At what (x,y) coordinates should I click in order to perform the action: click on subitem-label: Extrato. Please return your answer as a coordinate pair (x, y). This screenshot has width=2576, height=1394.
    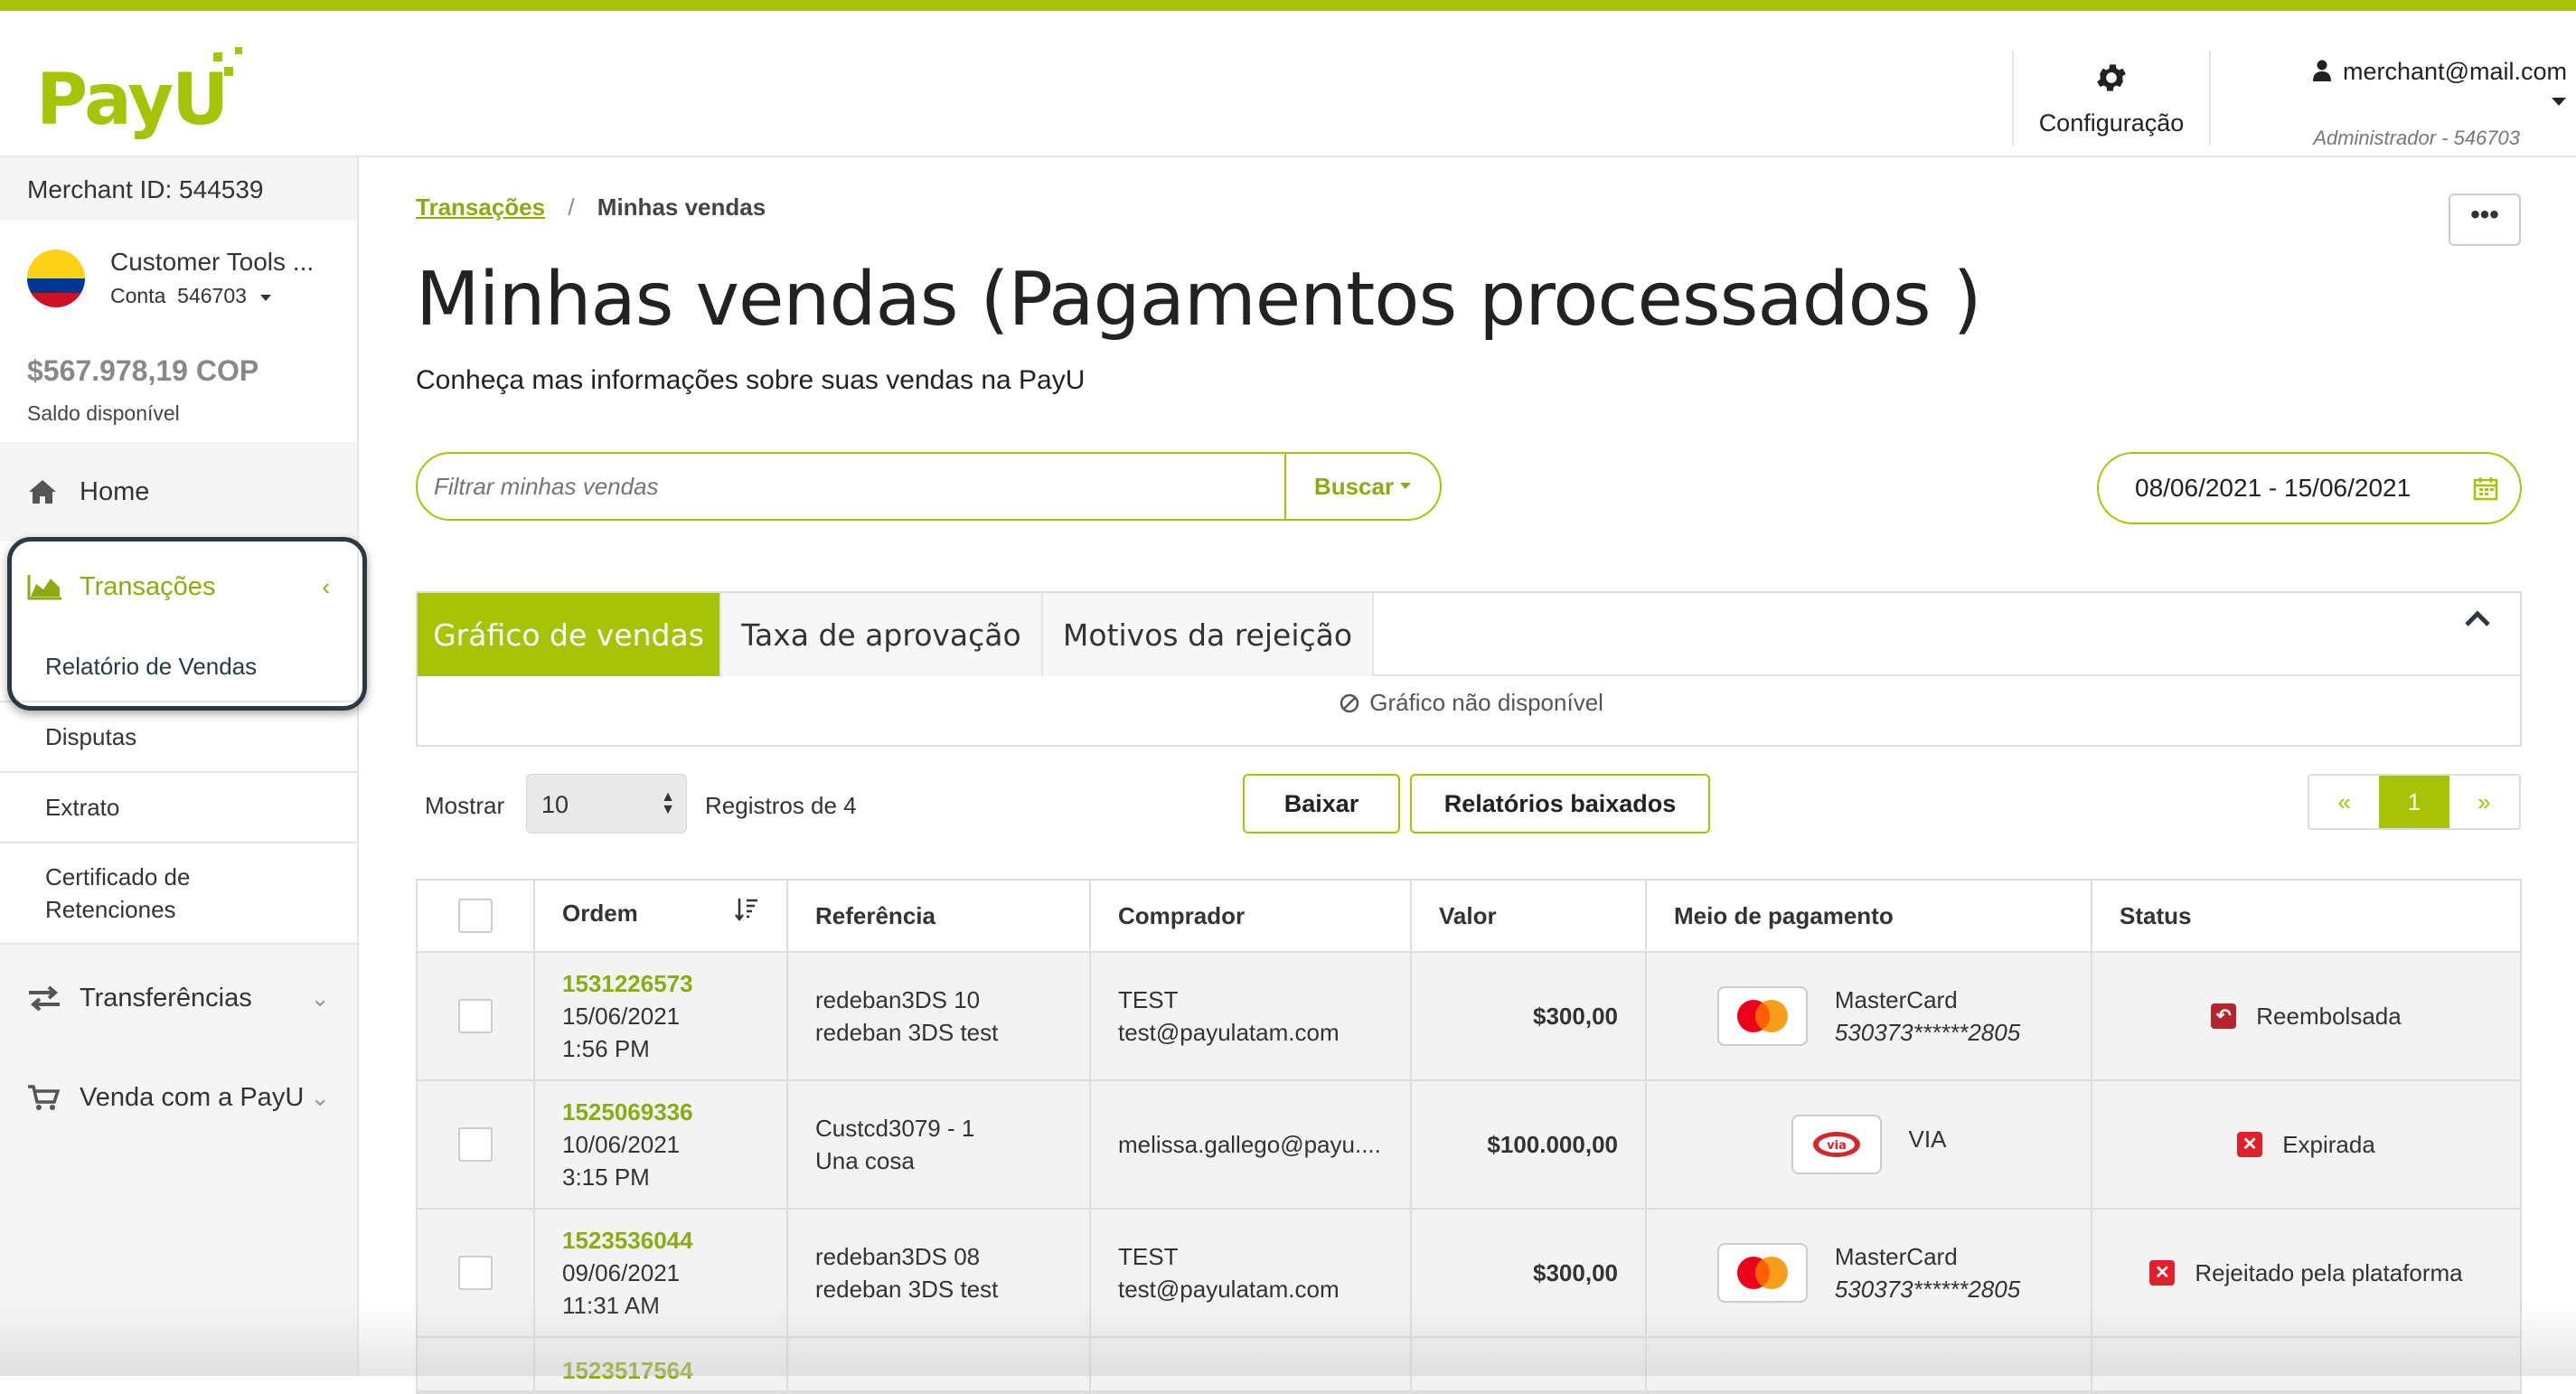
    Looking at the image, I should click on (82, 807).